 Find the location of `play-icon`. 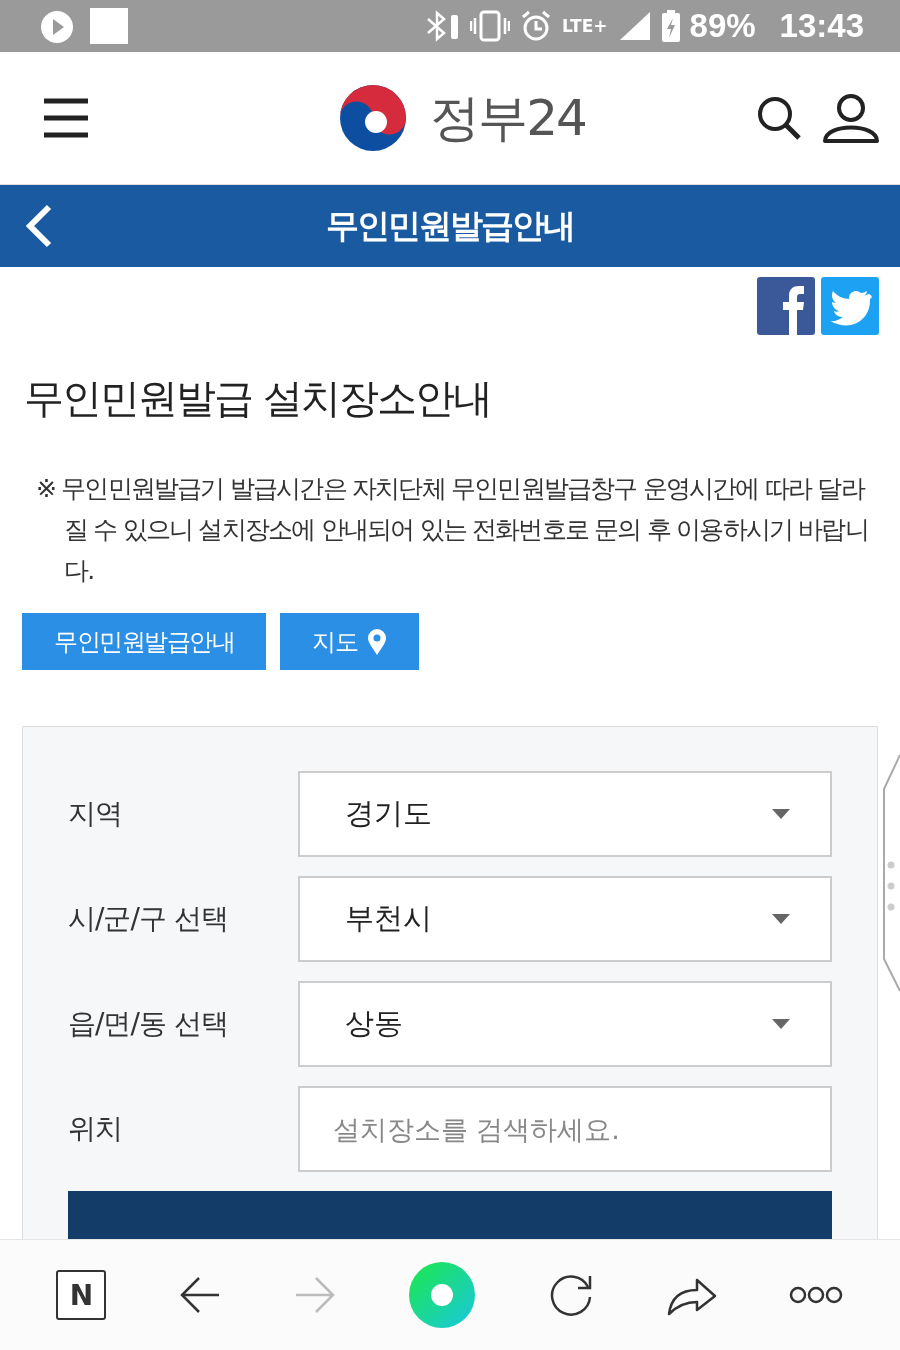

play-icon is located at coordinates (57, 26).